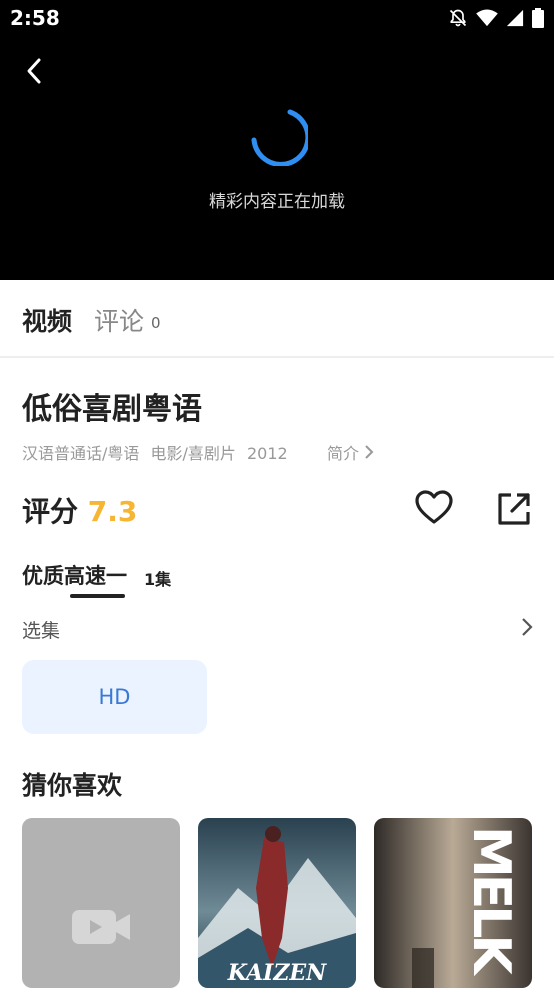 This screenshot has height=988, width=554. I want to click on recommendations-title: 猜你喜欢, so click(72, 785).